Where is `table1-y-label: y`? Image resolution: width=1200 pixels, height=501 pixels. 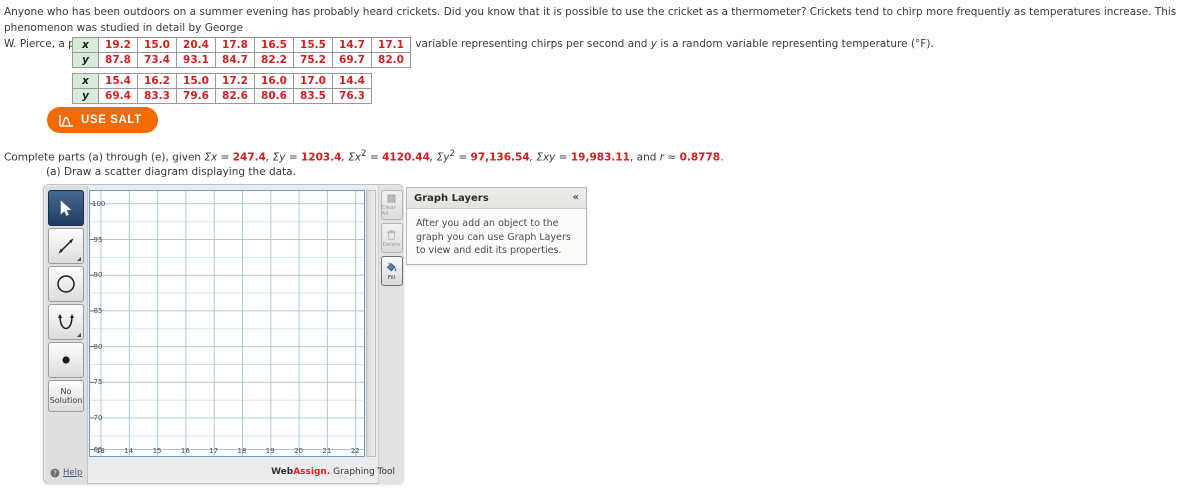 table1-y-label: y is located at coordinates (85, 60).